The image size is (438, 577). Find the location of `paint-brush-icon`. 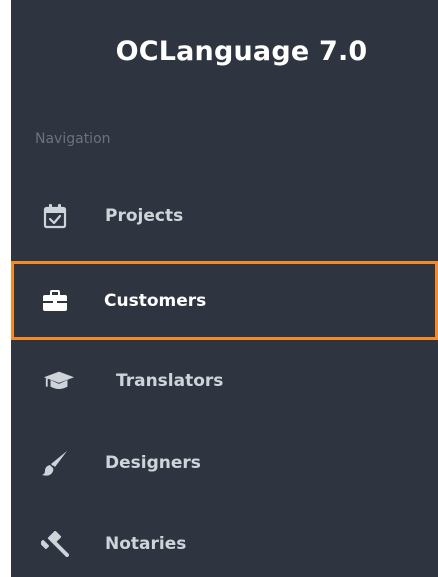

paint-brush-icon is located at coordinates (55, 463).